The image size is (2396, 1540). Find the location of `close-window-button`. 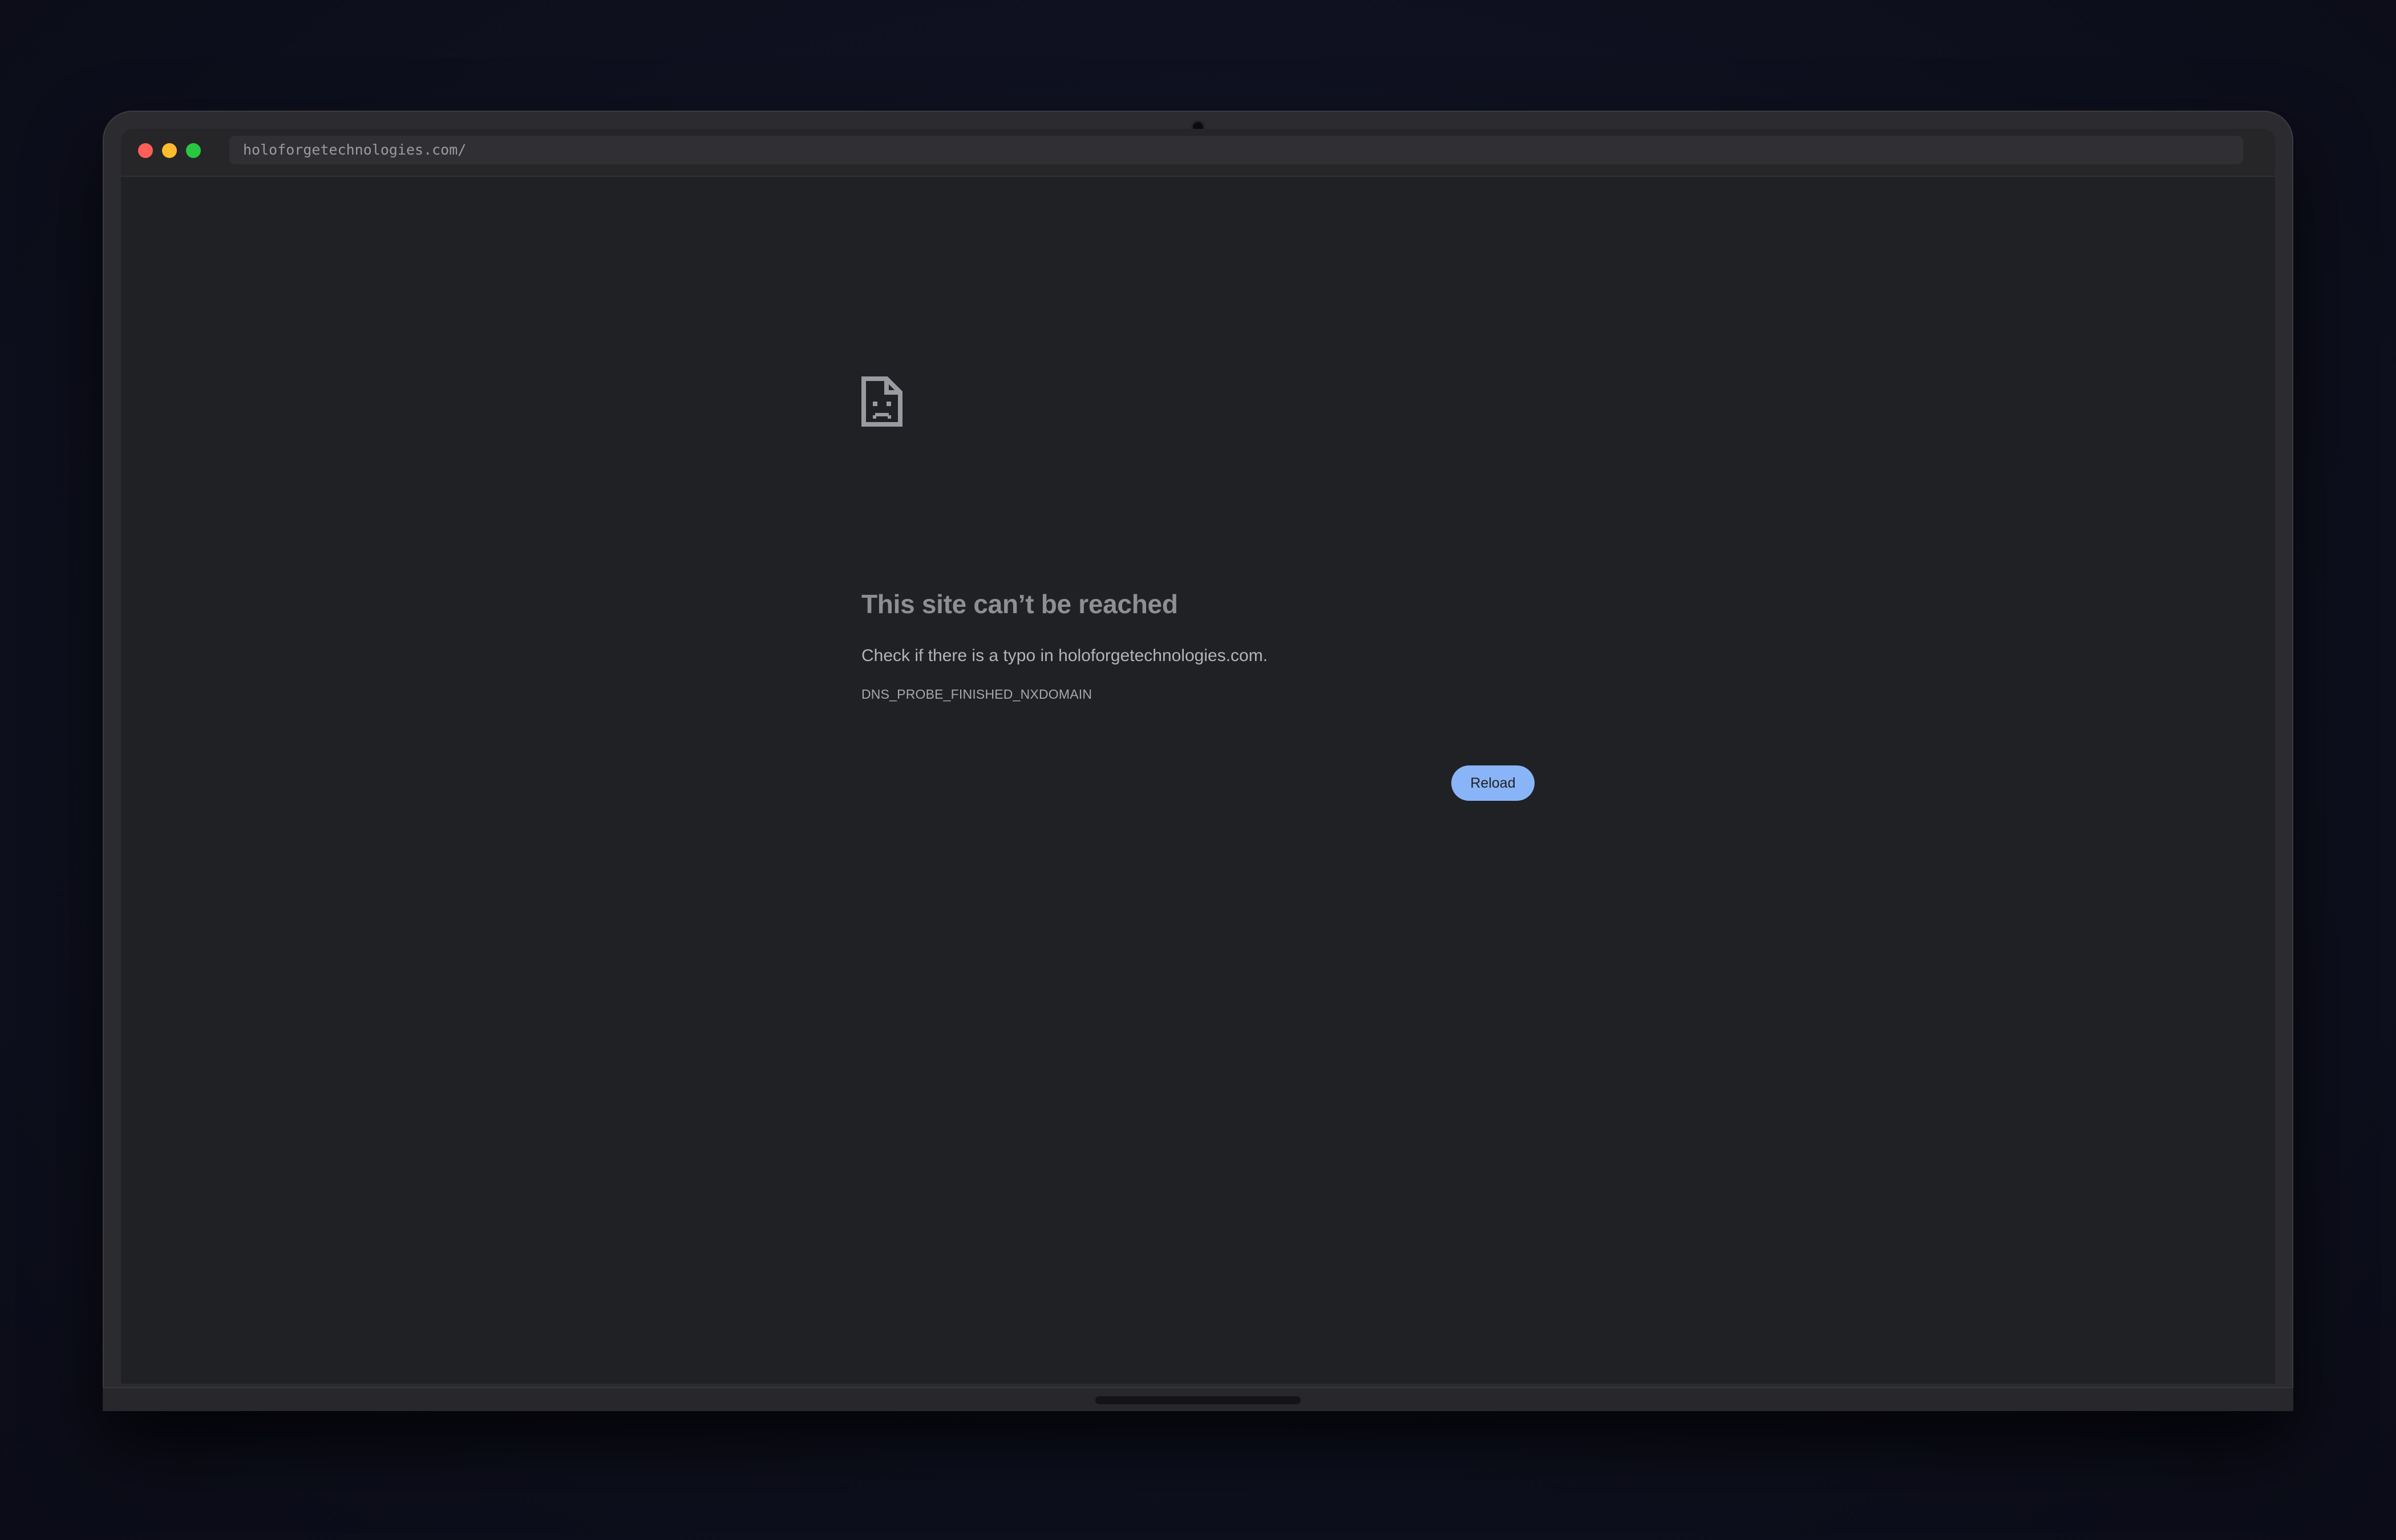

close-window-button is located at coordinates (145, 151).